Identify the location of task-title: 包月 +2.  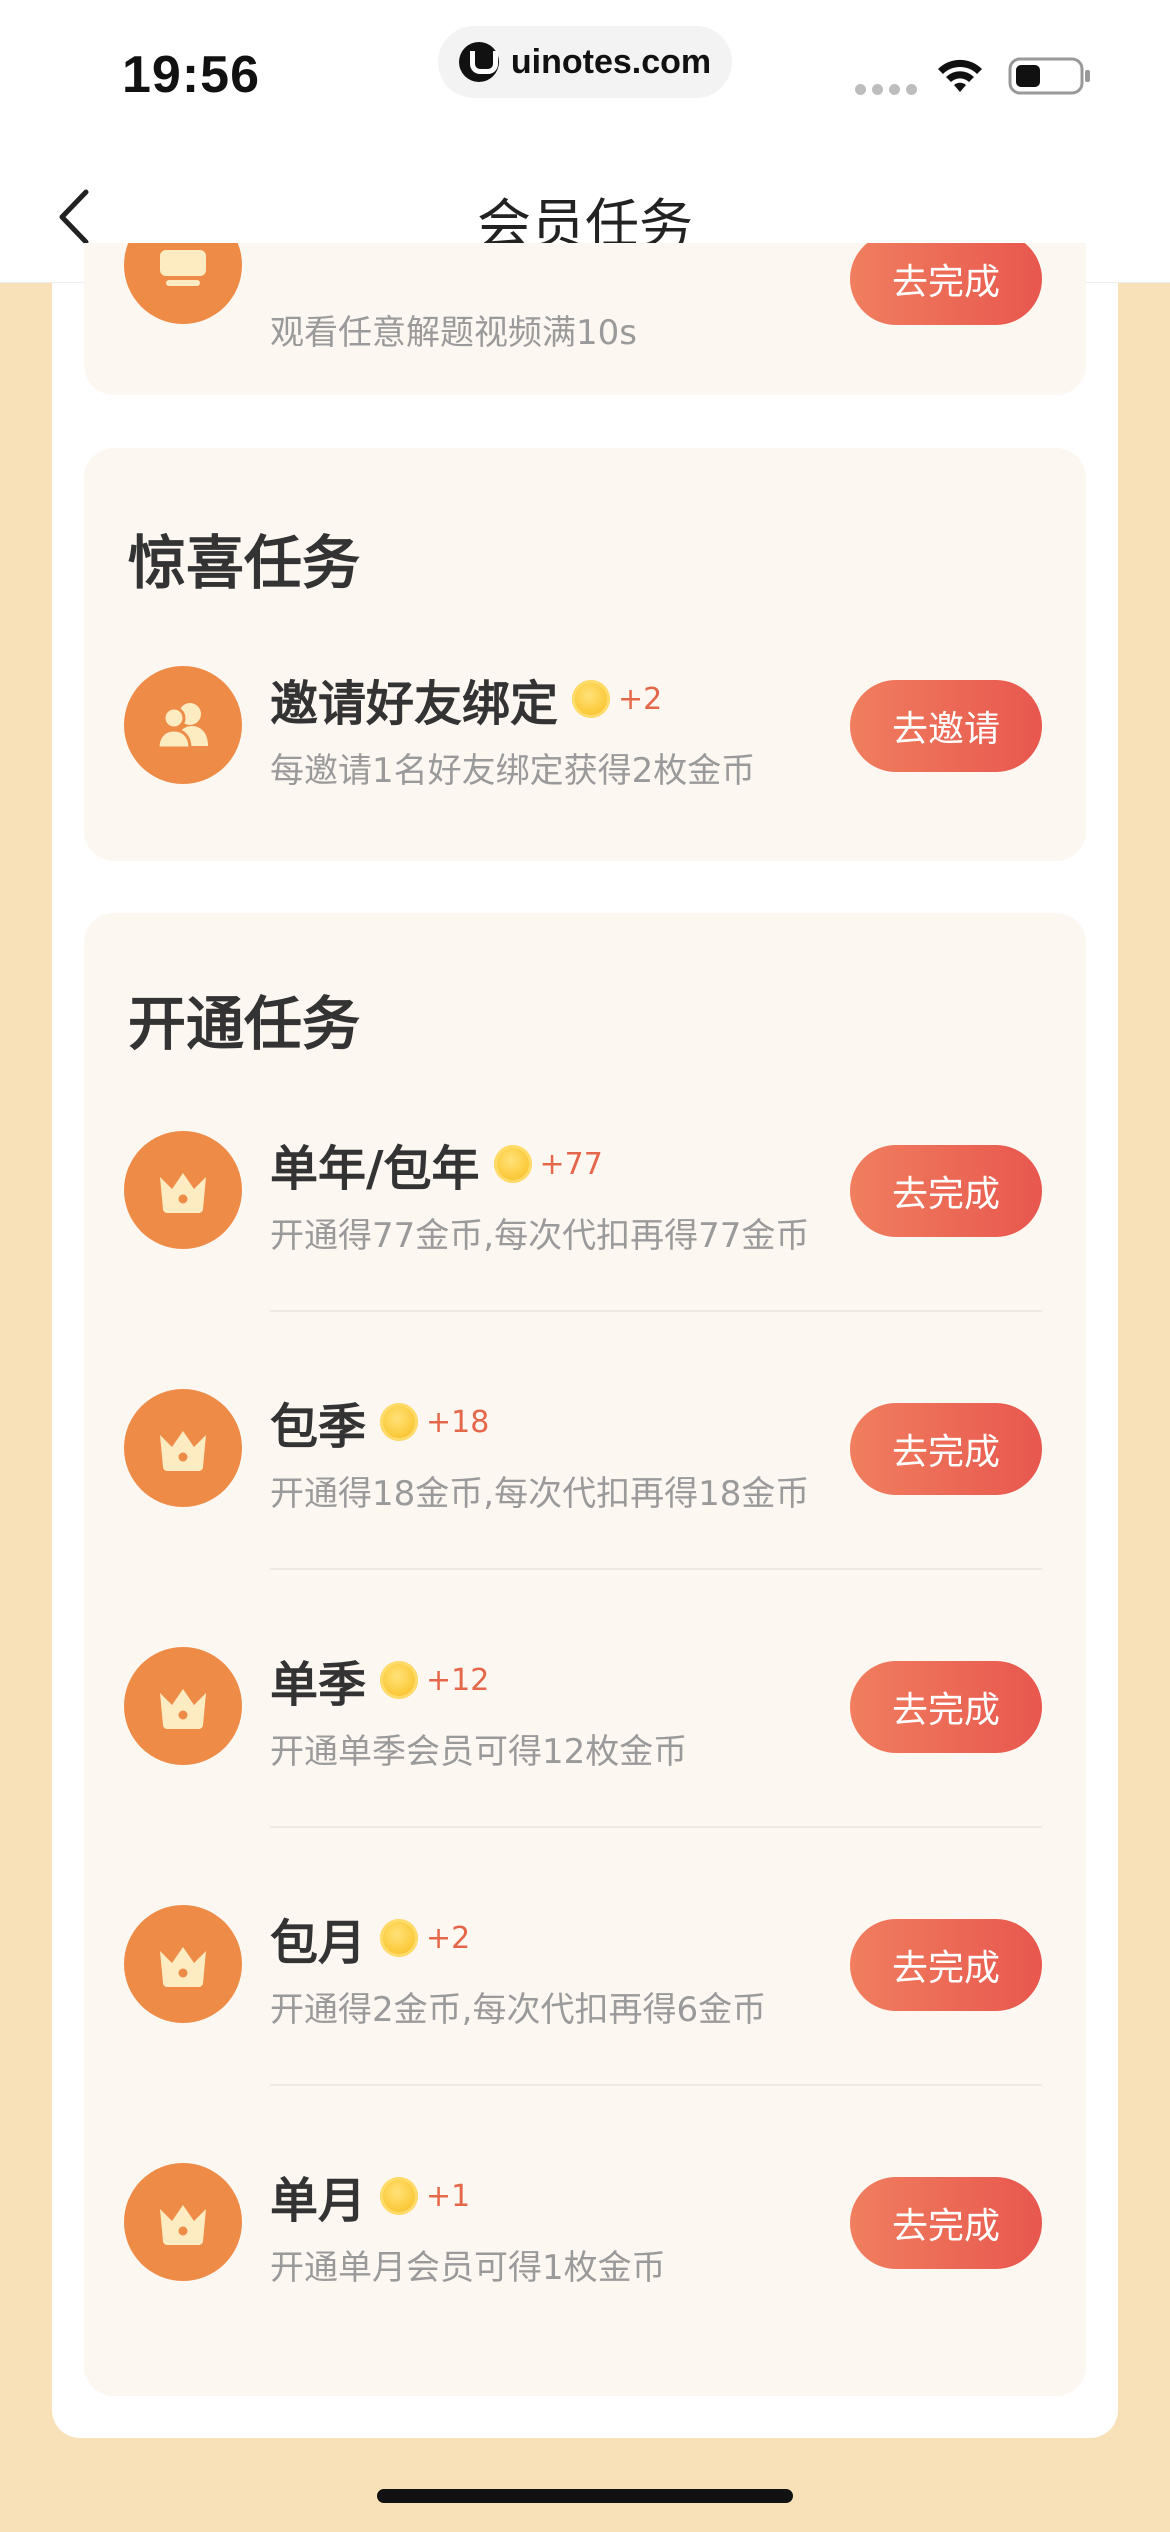
(370, 1938).